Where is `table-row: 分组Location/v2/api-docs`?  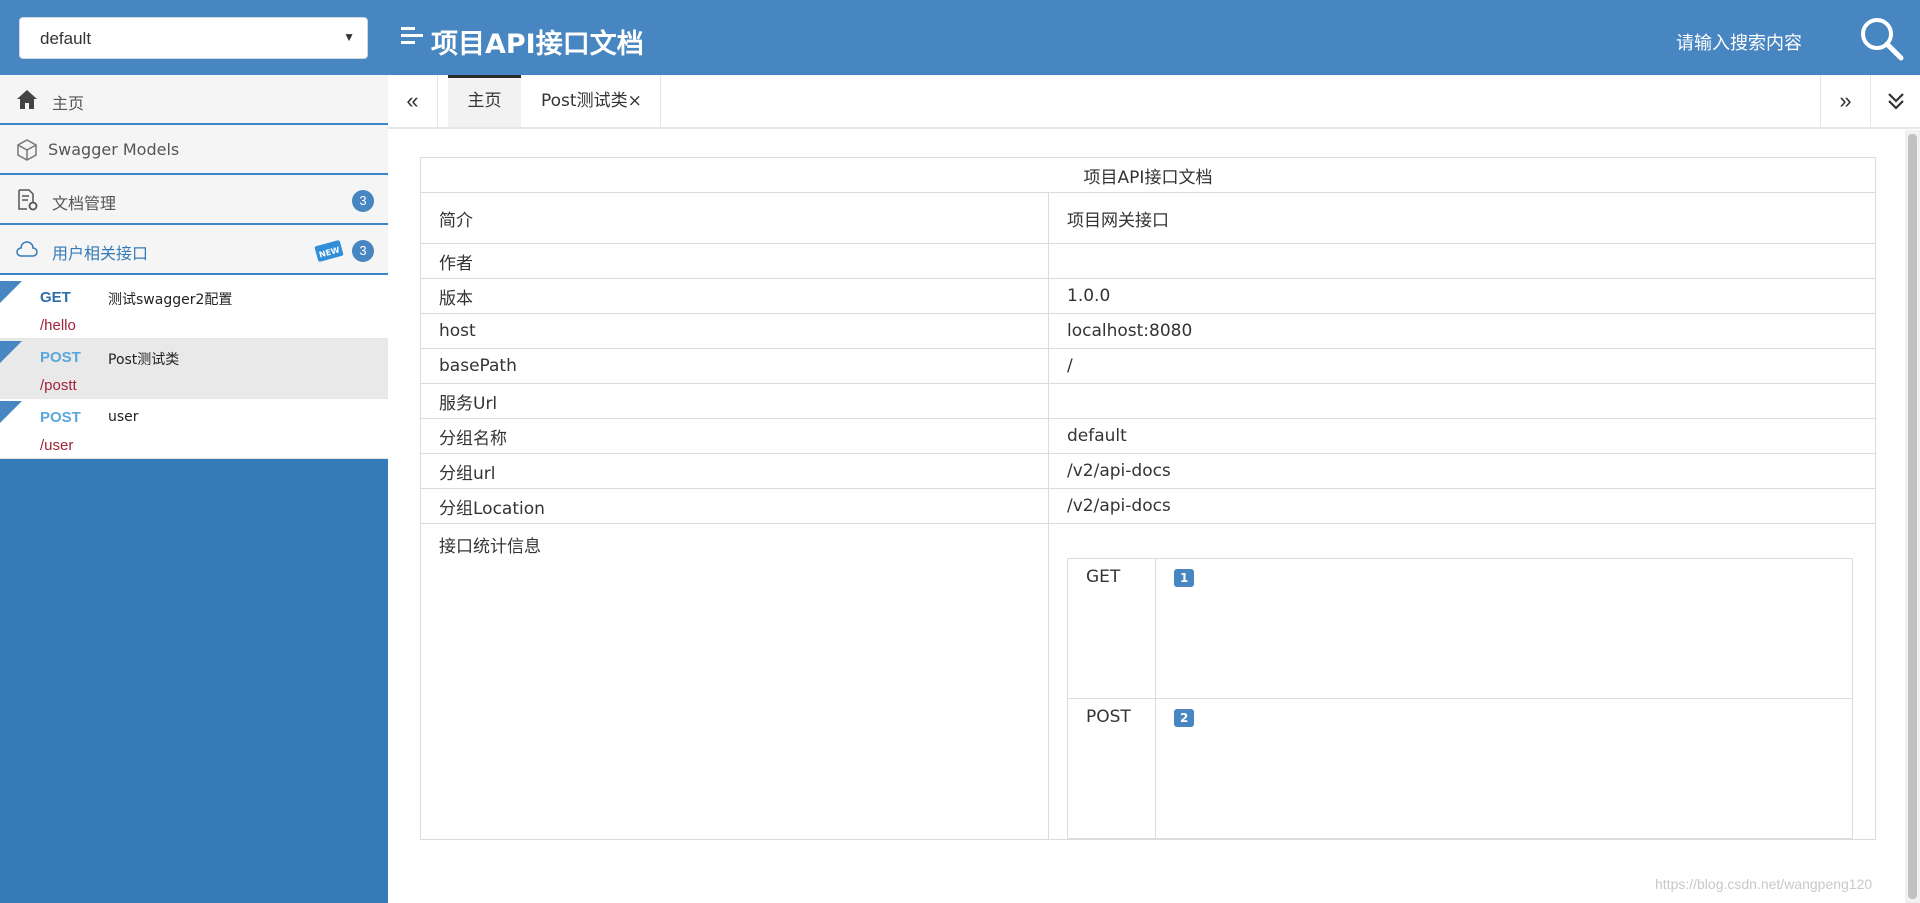 table-row: 分组Location/v2/api-docs is located at coordinates (1148, 506).